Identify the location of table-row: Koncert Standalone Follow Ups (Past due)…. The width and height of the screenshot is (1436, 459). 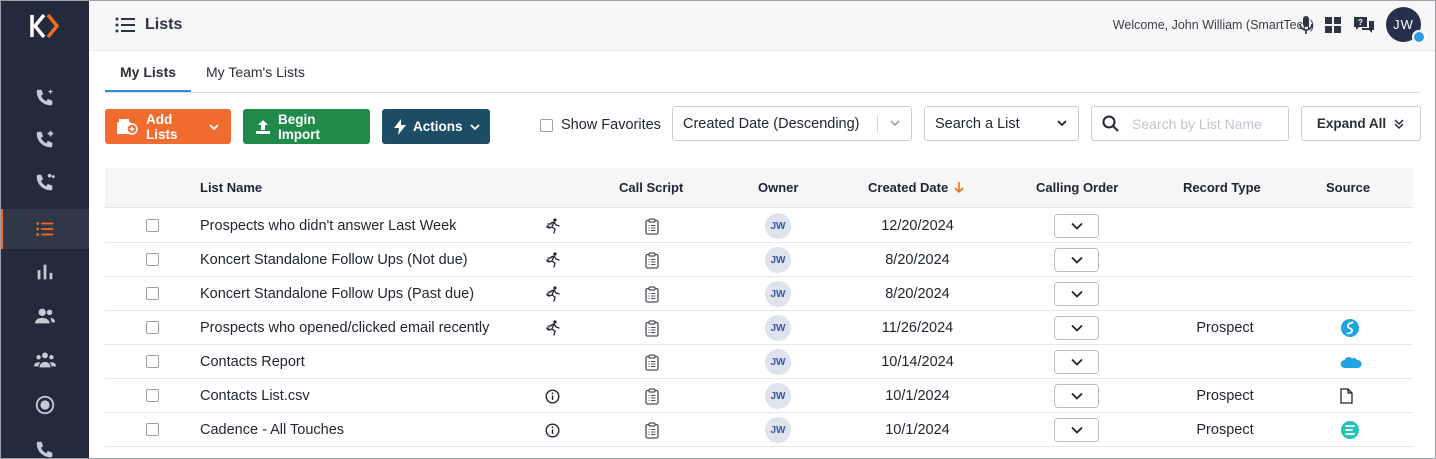
(759, 294).